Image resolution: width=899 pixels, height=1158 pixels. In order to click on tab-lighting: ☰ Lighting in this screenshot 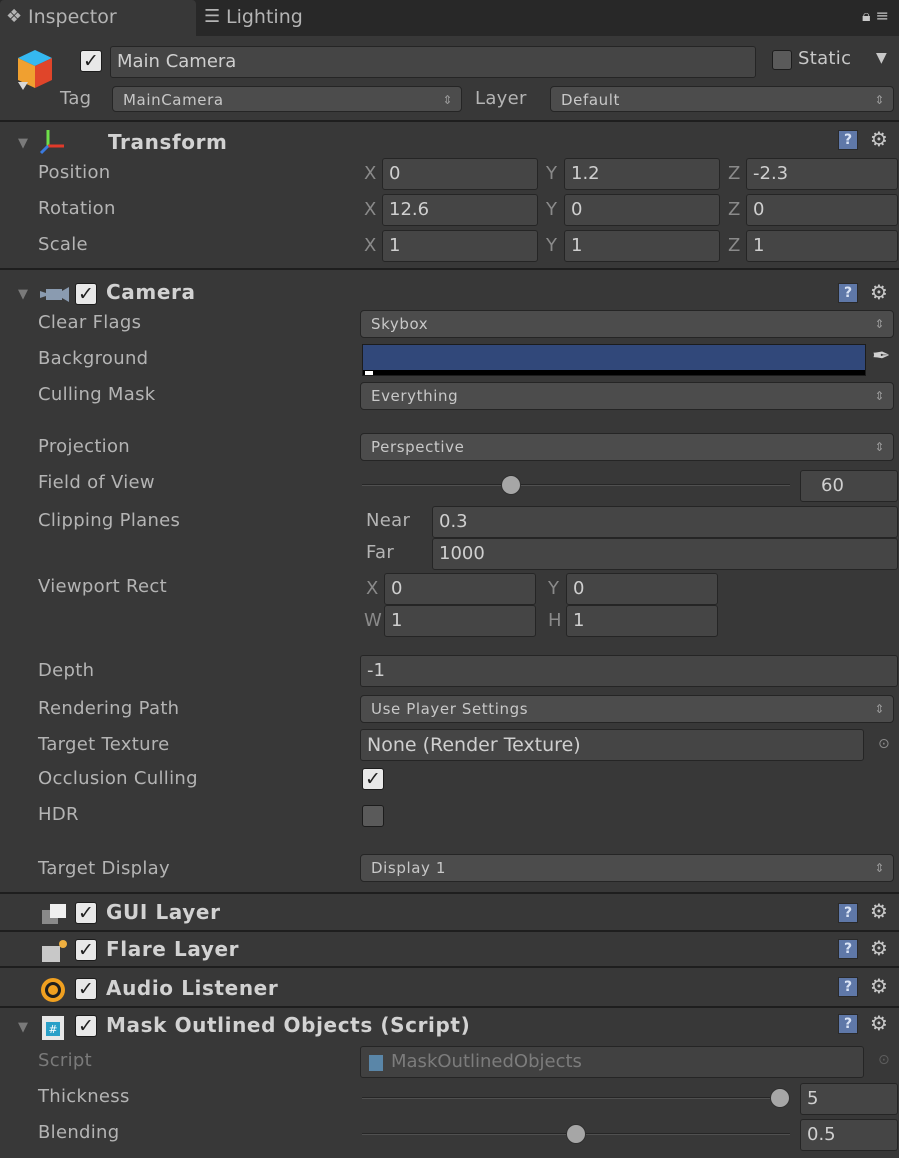, I will do `click(273, 18)`.